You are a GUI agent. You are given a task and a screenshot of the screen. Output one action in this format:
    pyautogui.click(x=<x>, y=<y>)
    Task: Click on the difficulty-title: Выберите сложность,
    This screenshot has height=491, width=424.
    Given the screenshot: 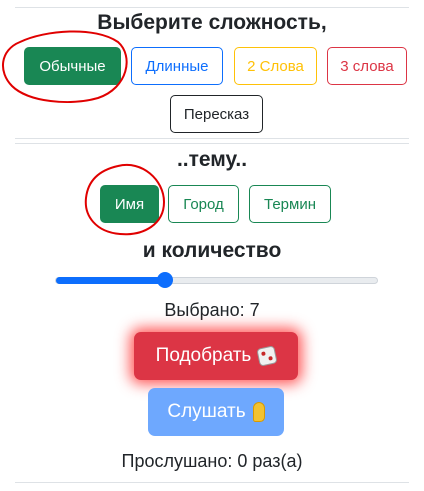 What is the action you would take?
    pyautogui.click(x=212, y=22)
    